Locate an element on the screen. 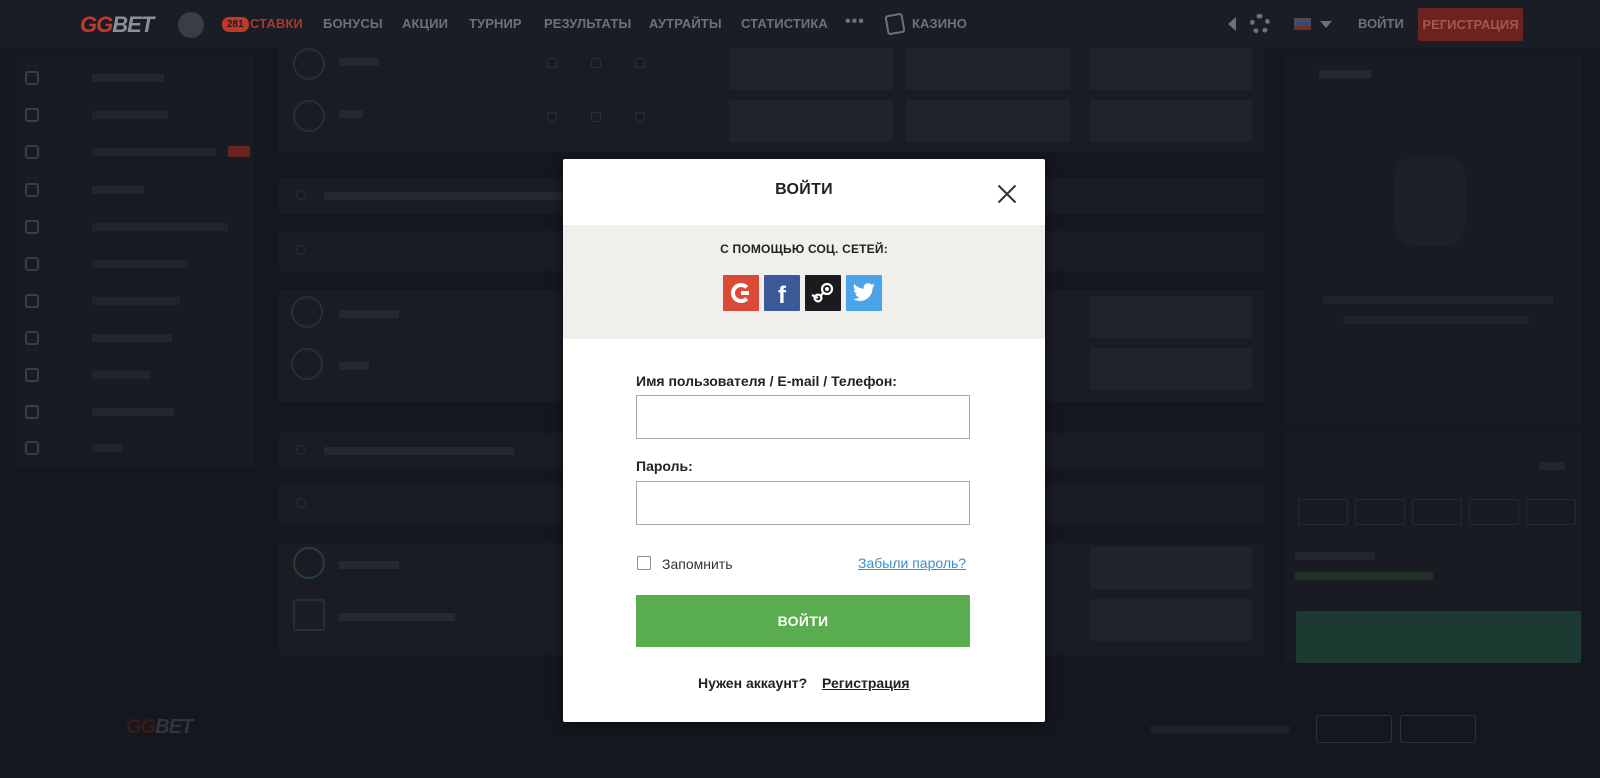 The width and height of the screenshot is (1600, 778). chevron-down-icon is located at coordinates (1326, 24).